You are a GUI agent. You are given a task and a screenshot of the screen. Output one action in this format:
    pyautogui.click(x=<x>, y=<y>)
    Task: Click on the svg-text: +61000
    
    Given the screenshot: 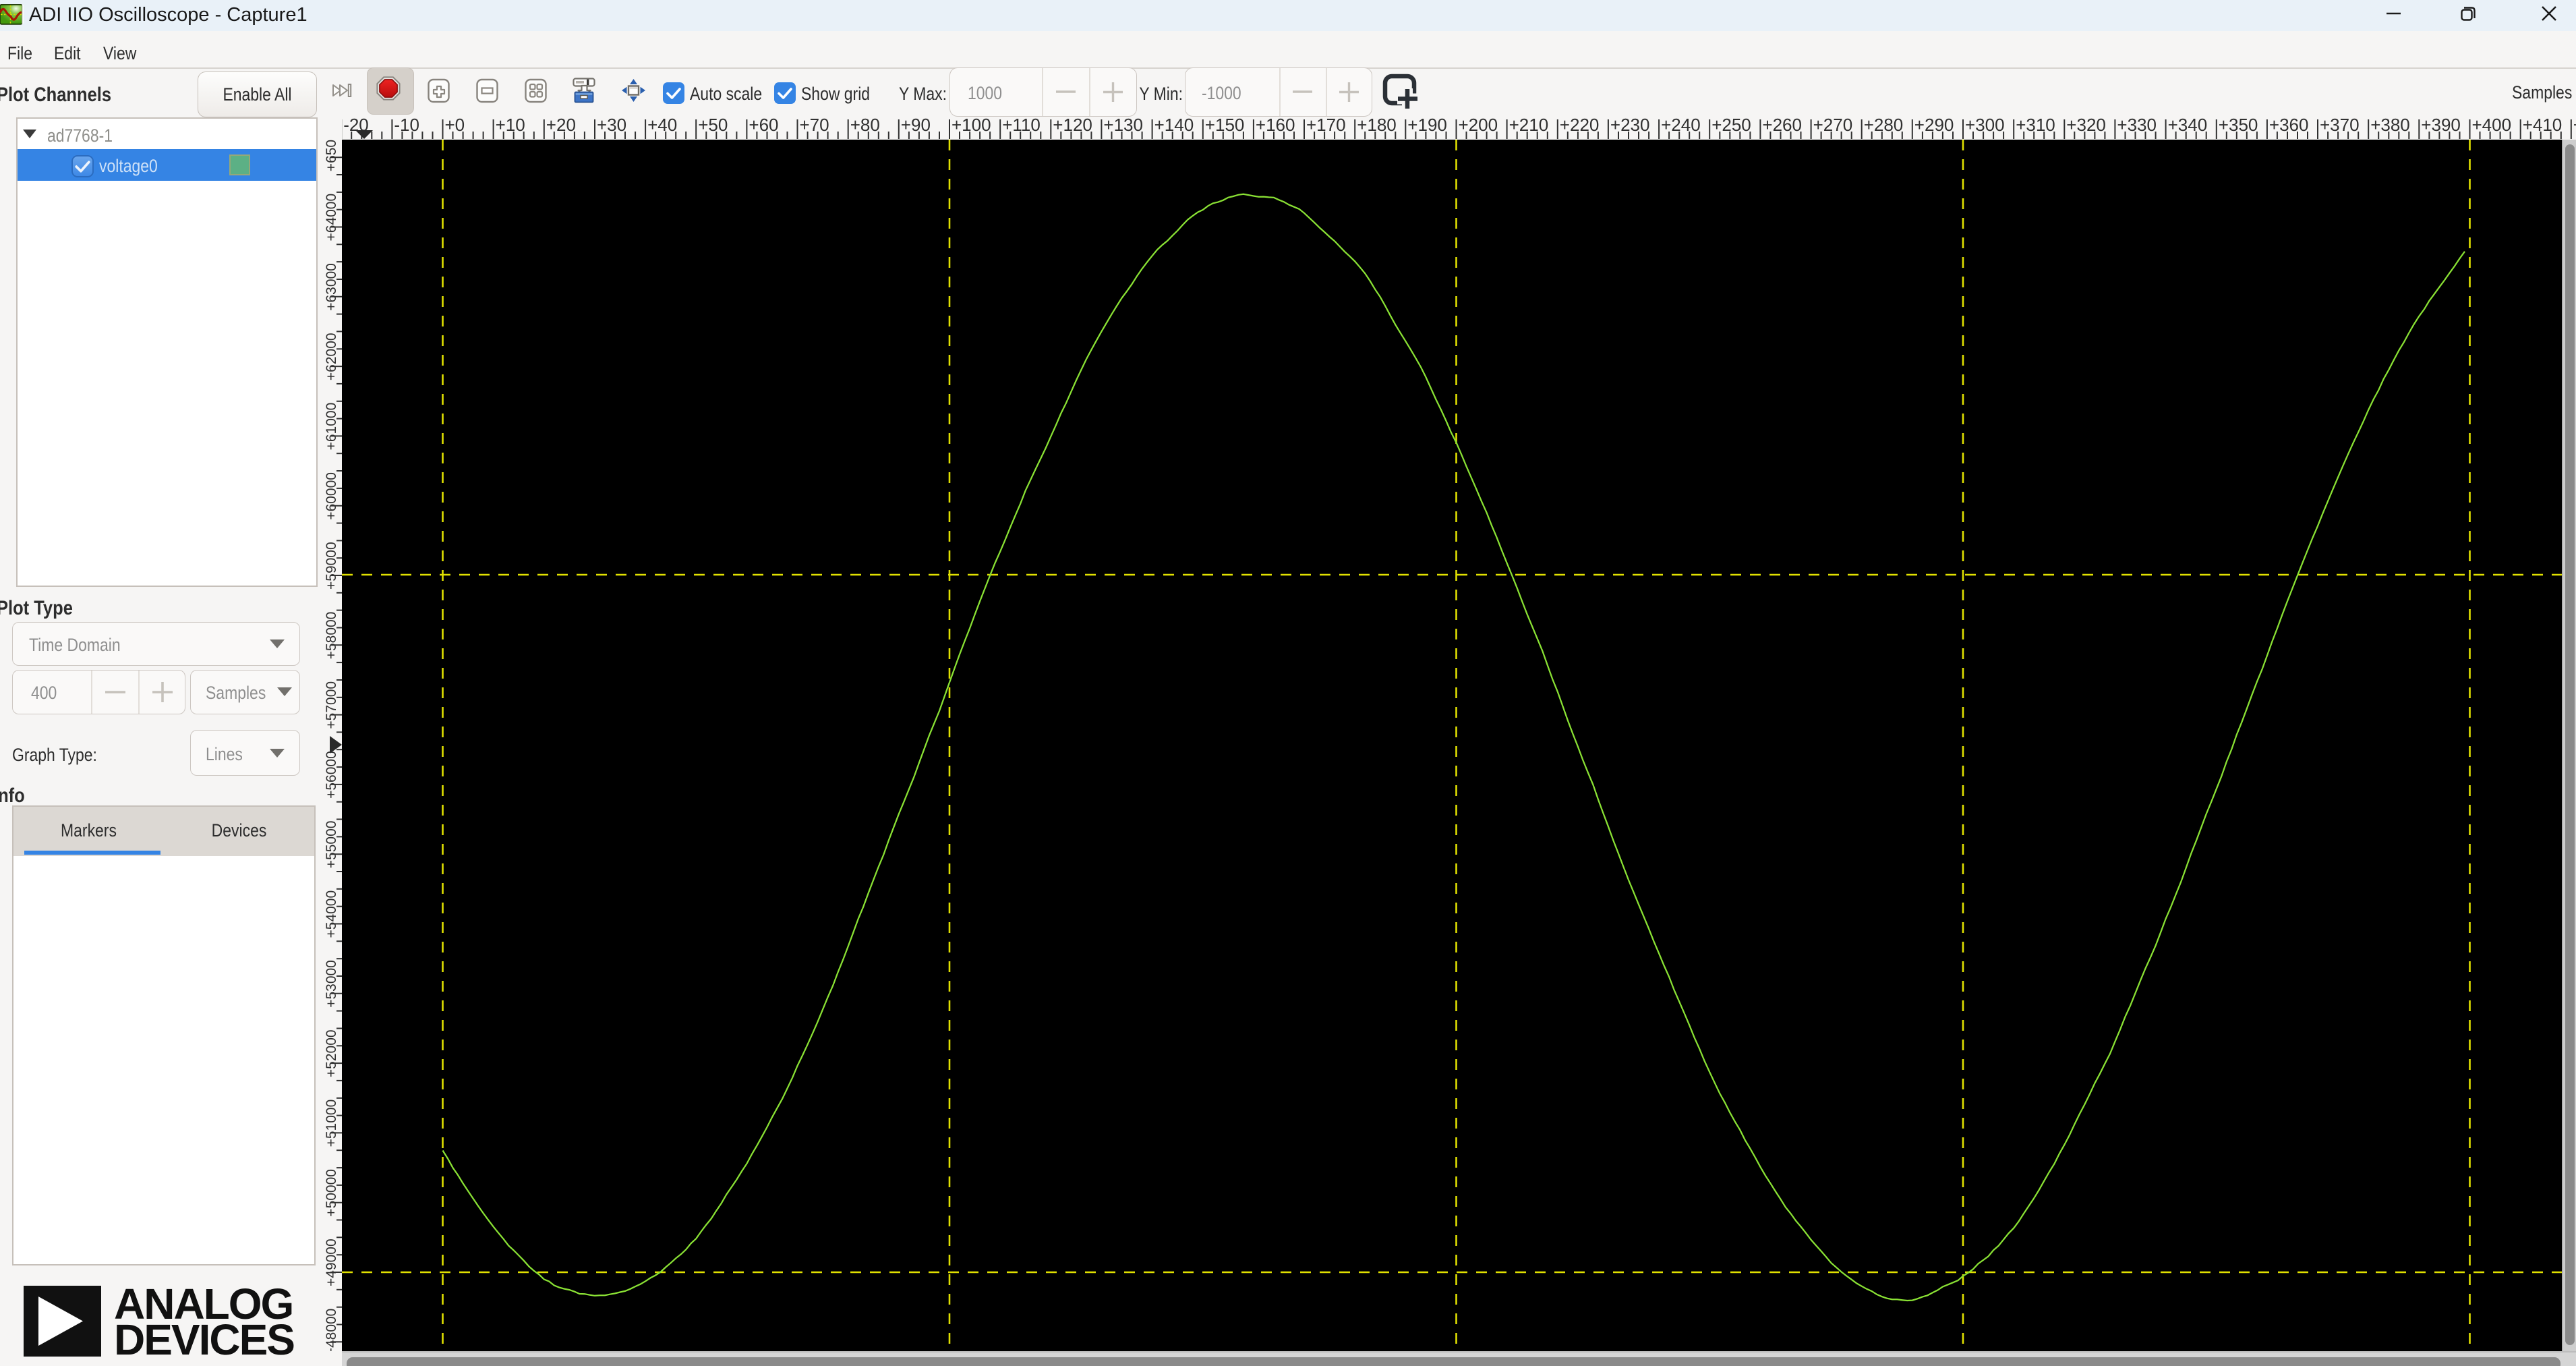 What is the action you would take?
    pyautogui.click(x=331, y=427)
    